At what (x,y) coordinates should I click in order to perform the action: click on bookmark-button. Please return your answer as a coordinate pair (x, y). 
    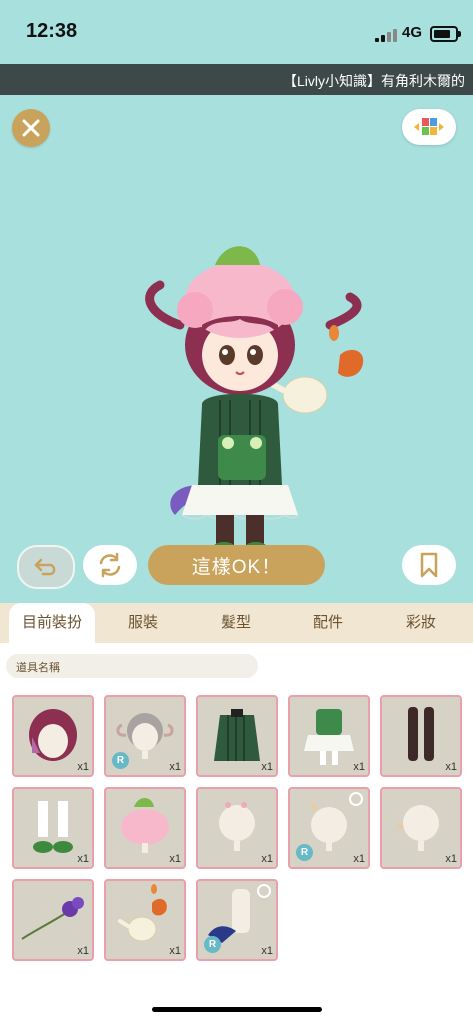
    Looking at the image, I should click on (429, 565).